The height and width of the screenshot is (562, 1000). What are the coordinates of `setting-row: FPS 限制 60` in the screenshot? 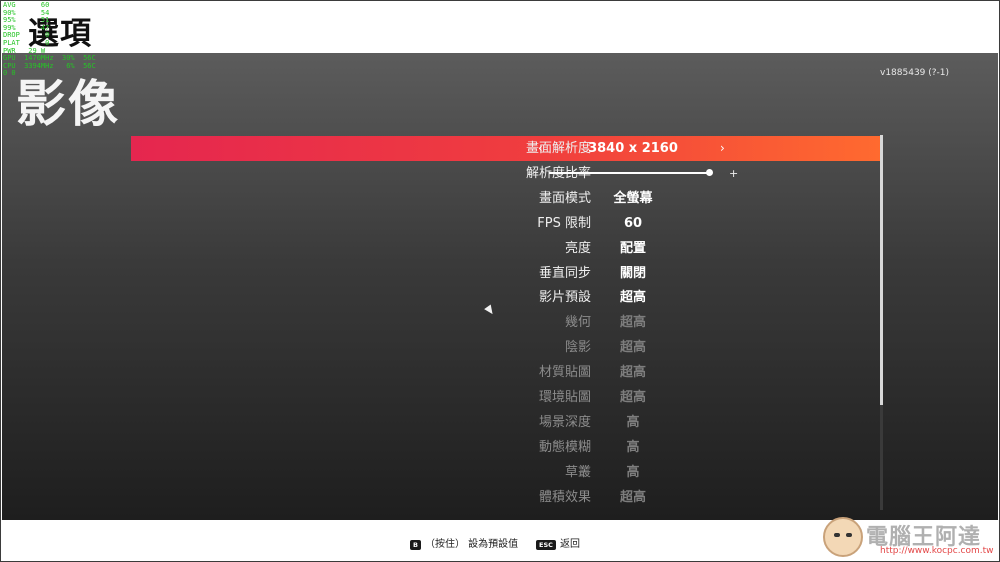 It's located at (505, 223).